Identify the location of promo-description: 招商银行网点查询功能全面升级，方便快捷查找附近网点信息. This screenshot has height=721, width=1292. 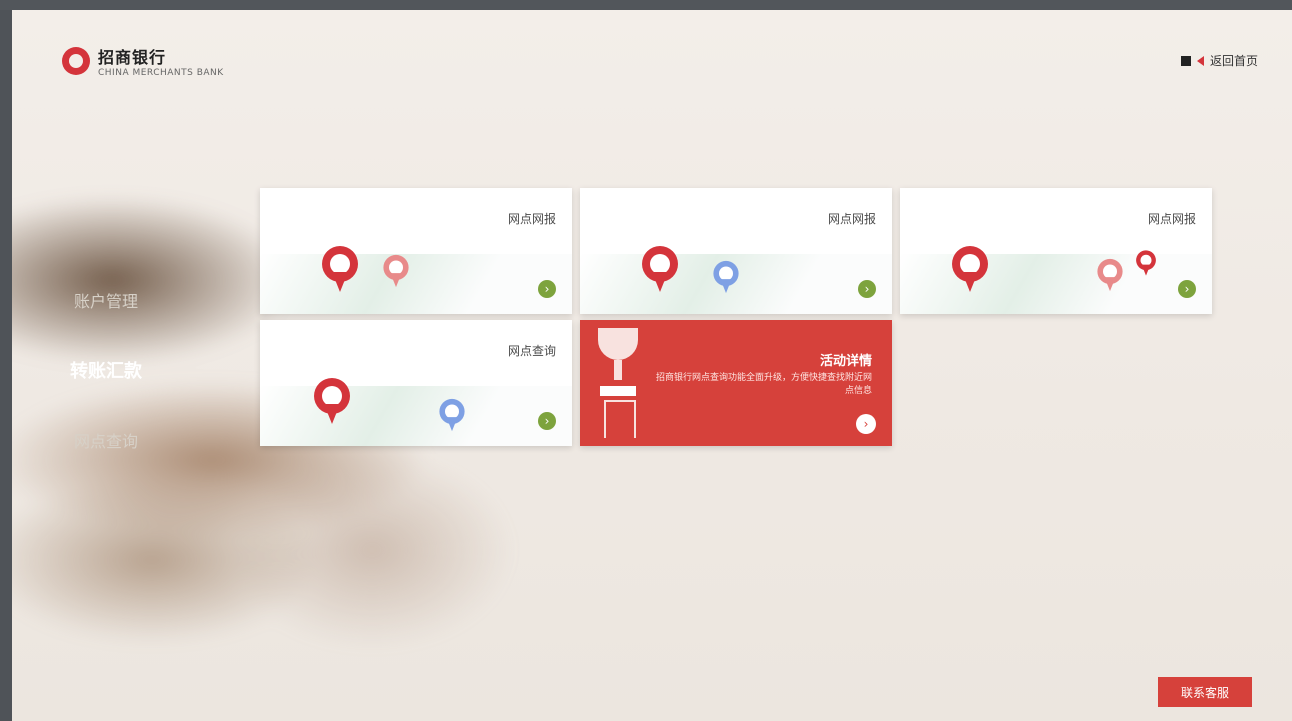
(763, 384).